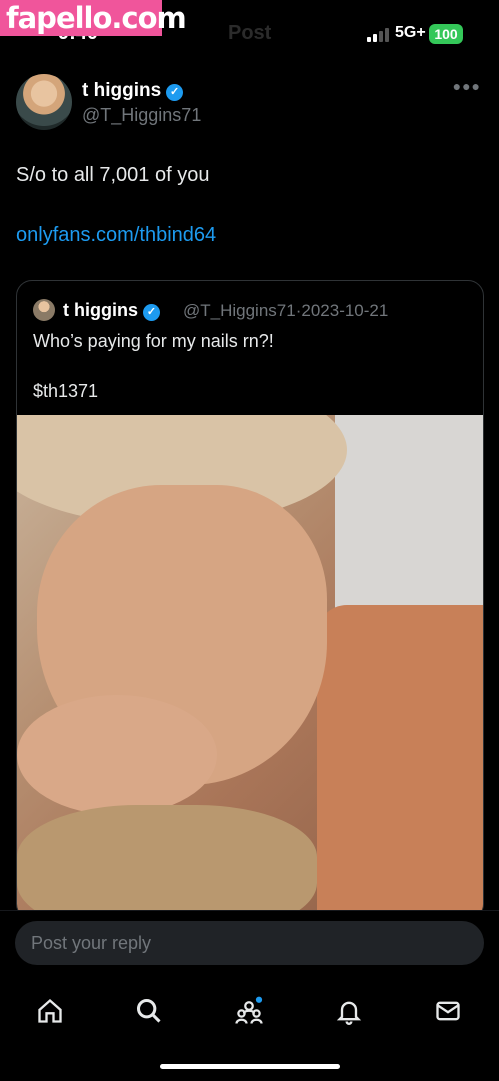 This screenshot has width=499, height=1081. I want to click on quoted-text: Who’s paying for my nails rn?!, so click(153, 341).